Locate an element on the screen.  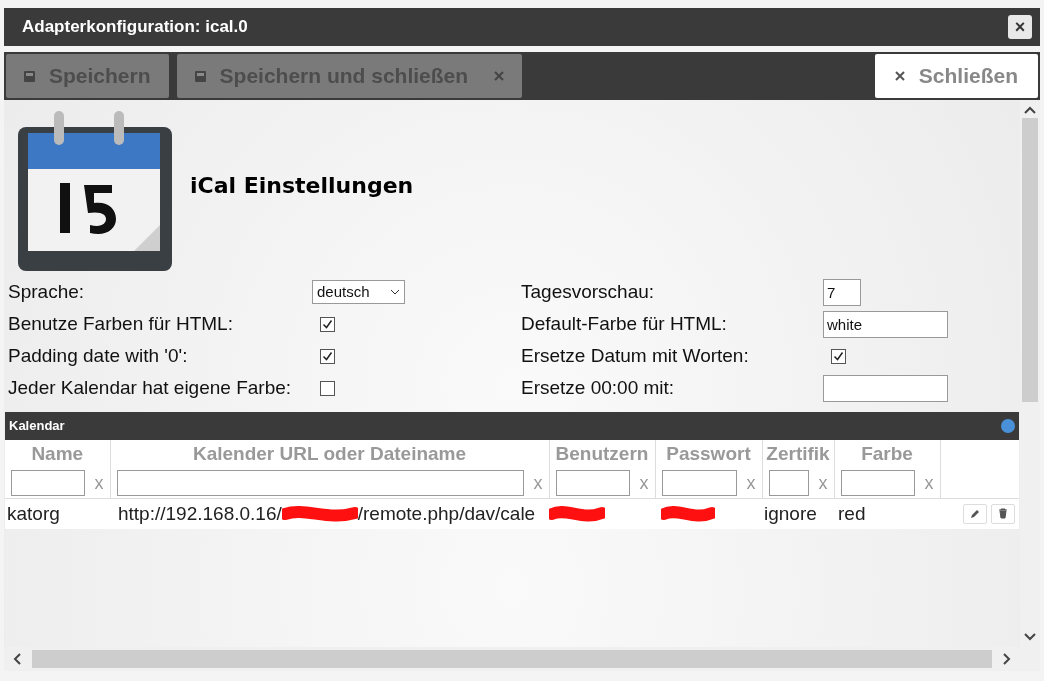
column-header: Zertifik is located at coordinates (798, 454).